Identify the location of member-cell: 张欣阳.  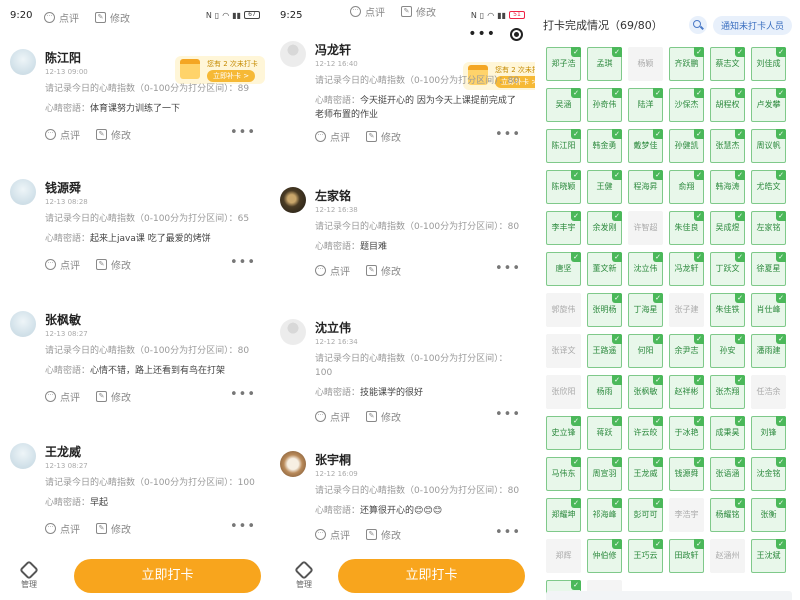
(563, 392).